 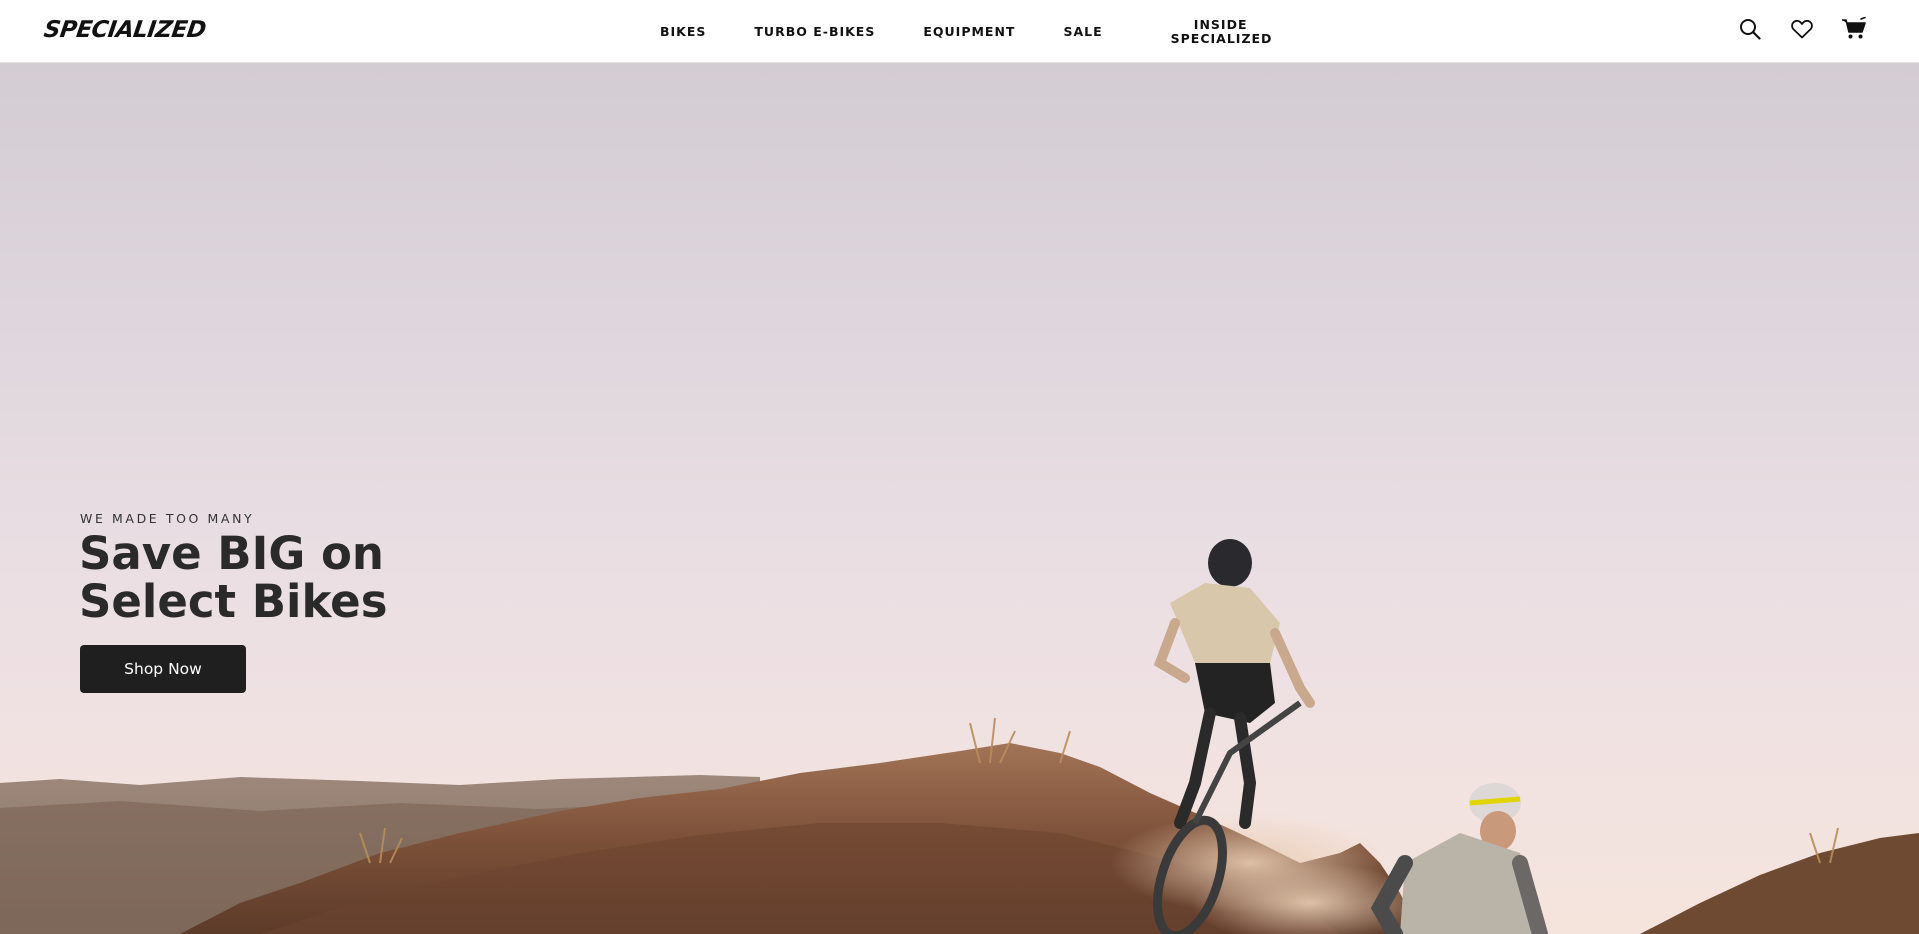 I want to click on shop-now-button: Shop Now, so click(x=163, y=669).